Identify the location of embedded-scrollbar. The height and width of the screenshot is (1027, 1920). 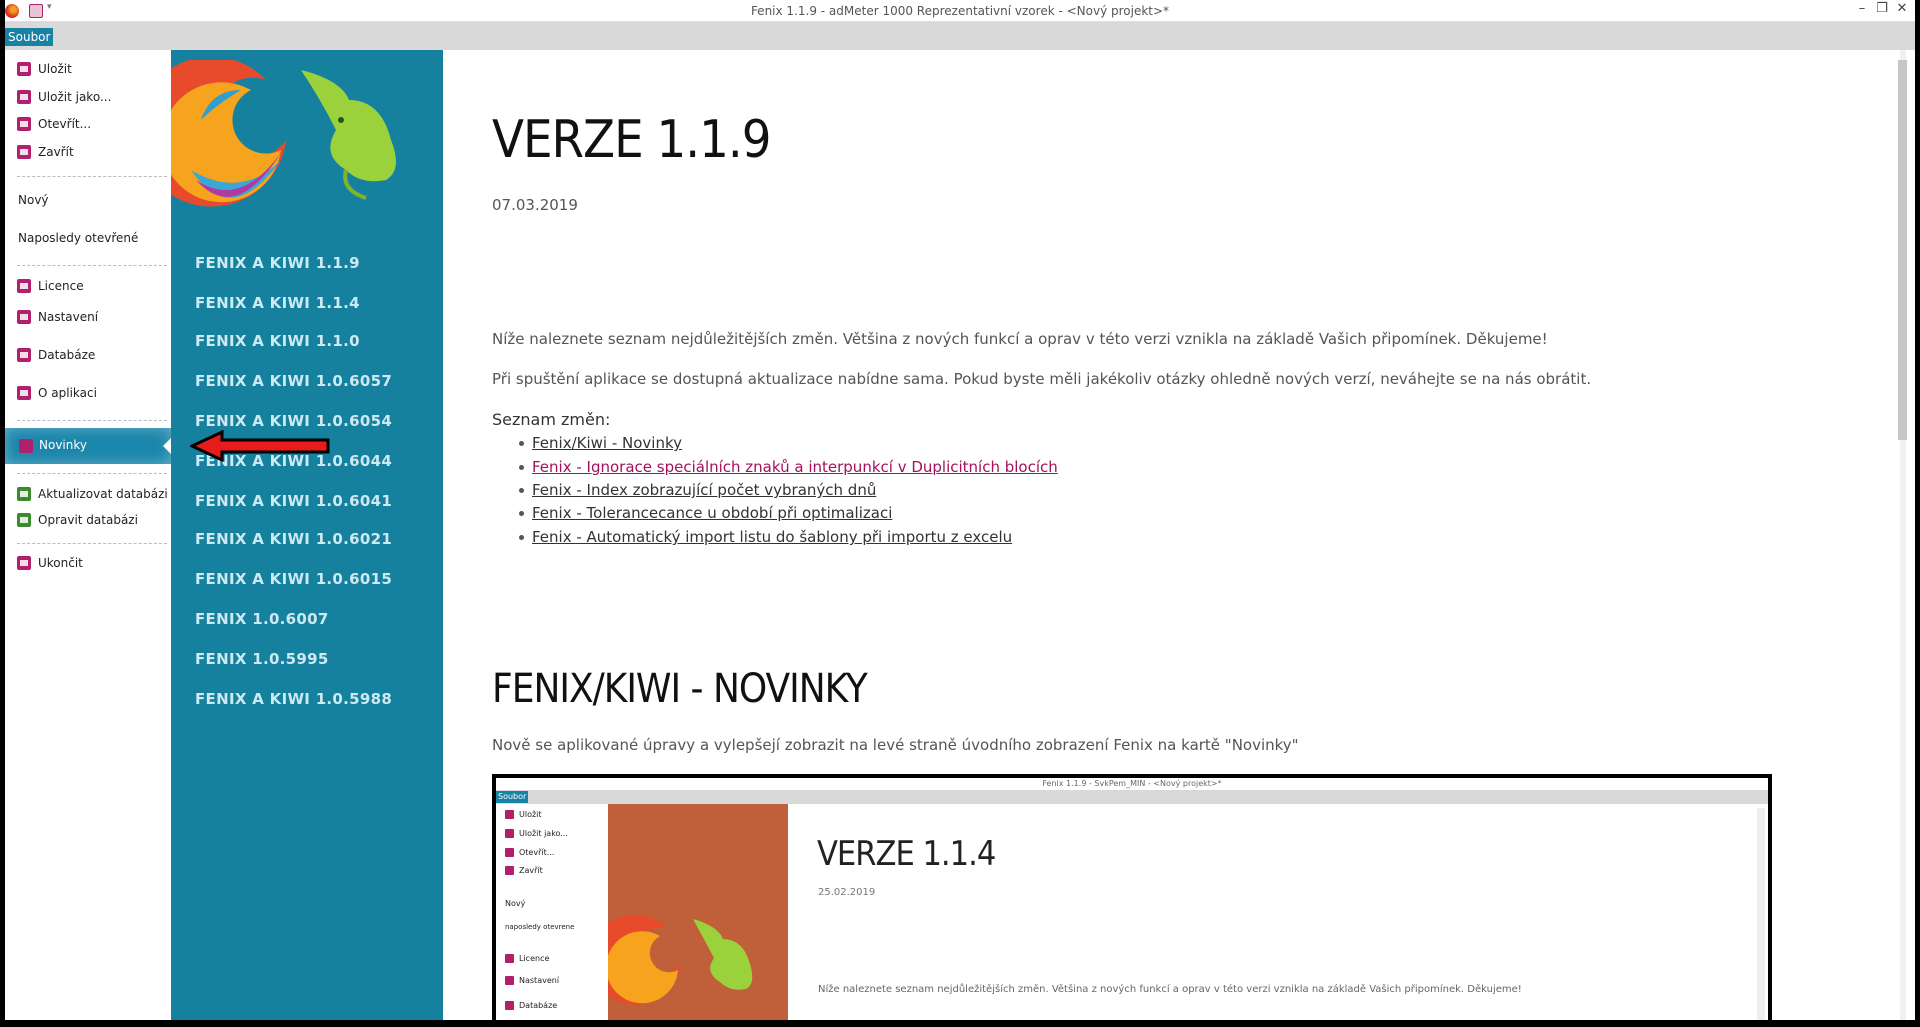
(1761, 914).